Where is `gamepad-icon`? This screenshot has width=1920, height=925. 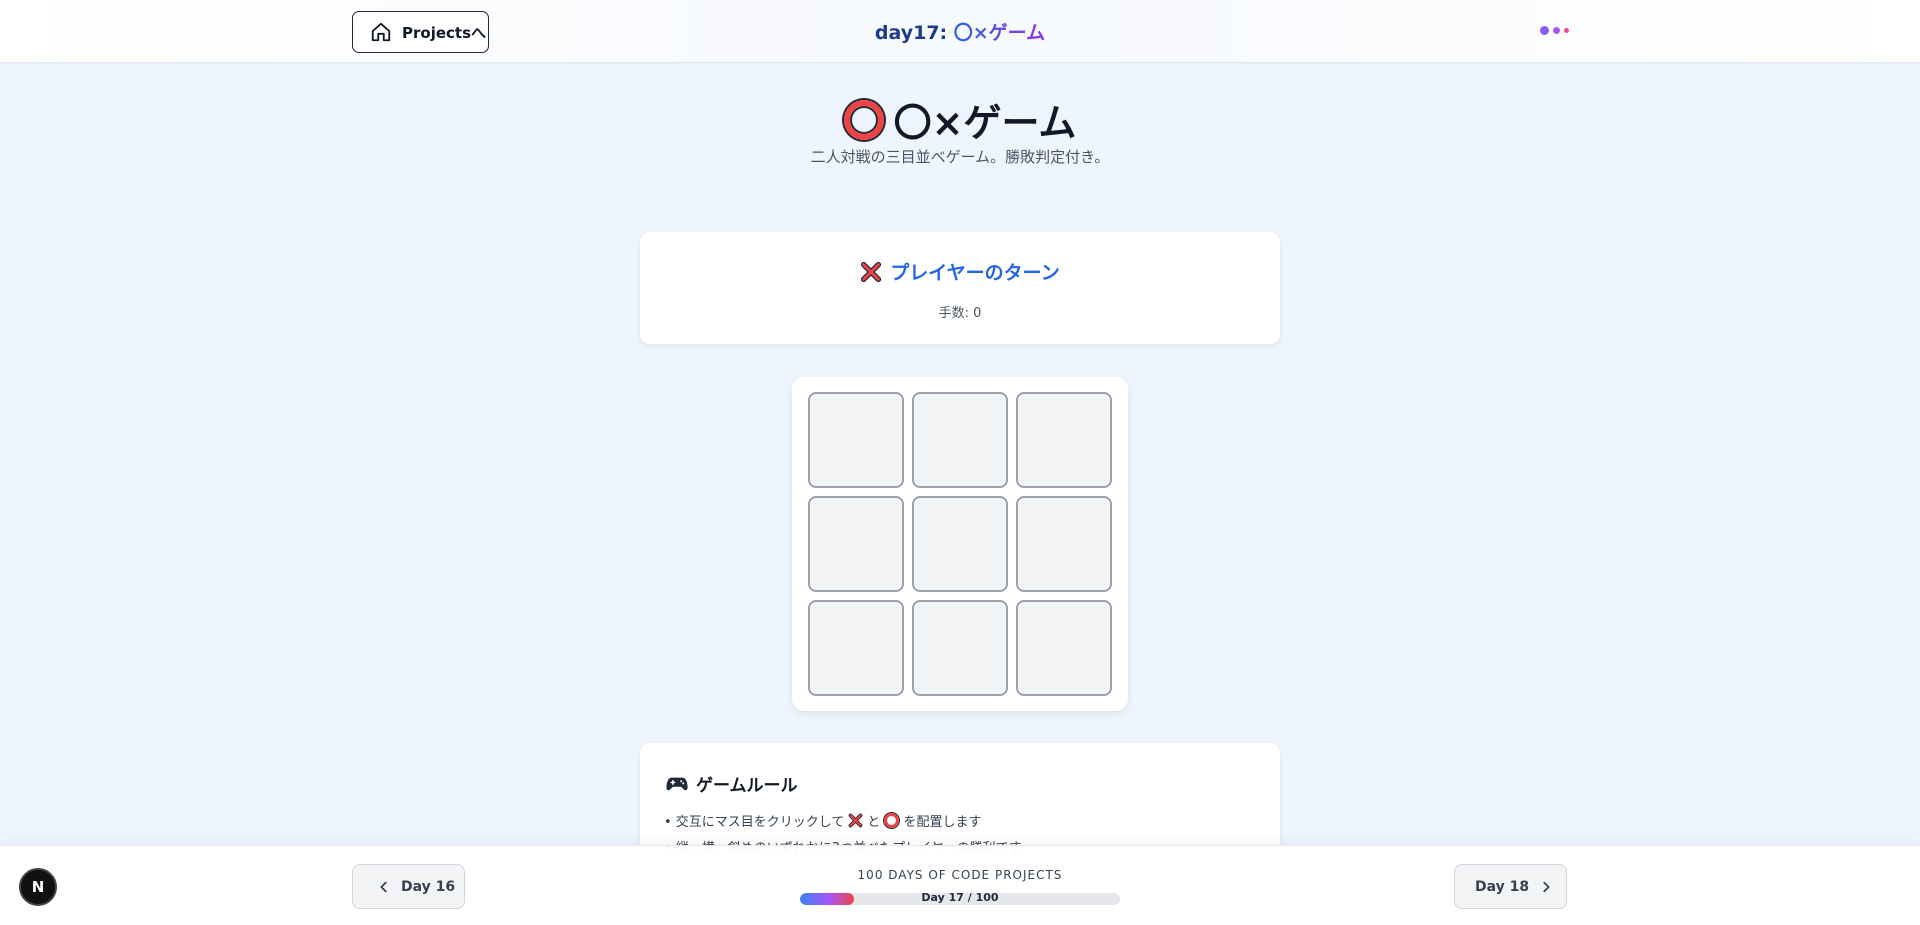
gamepad-icon is located at coordinates (677, 783).